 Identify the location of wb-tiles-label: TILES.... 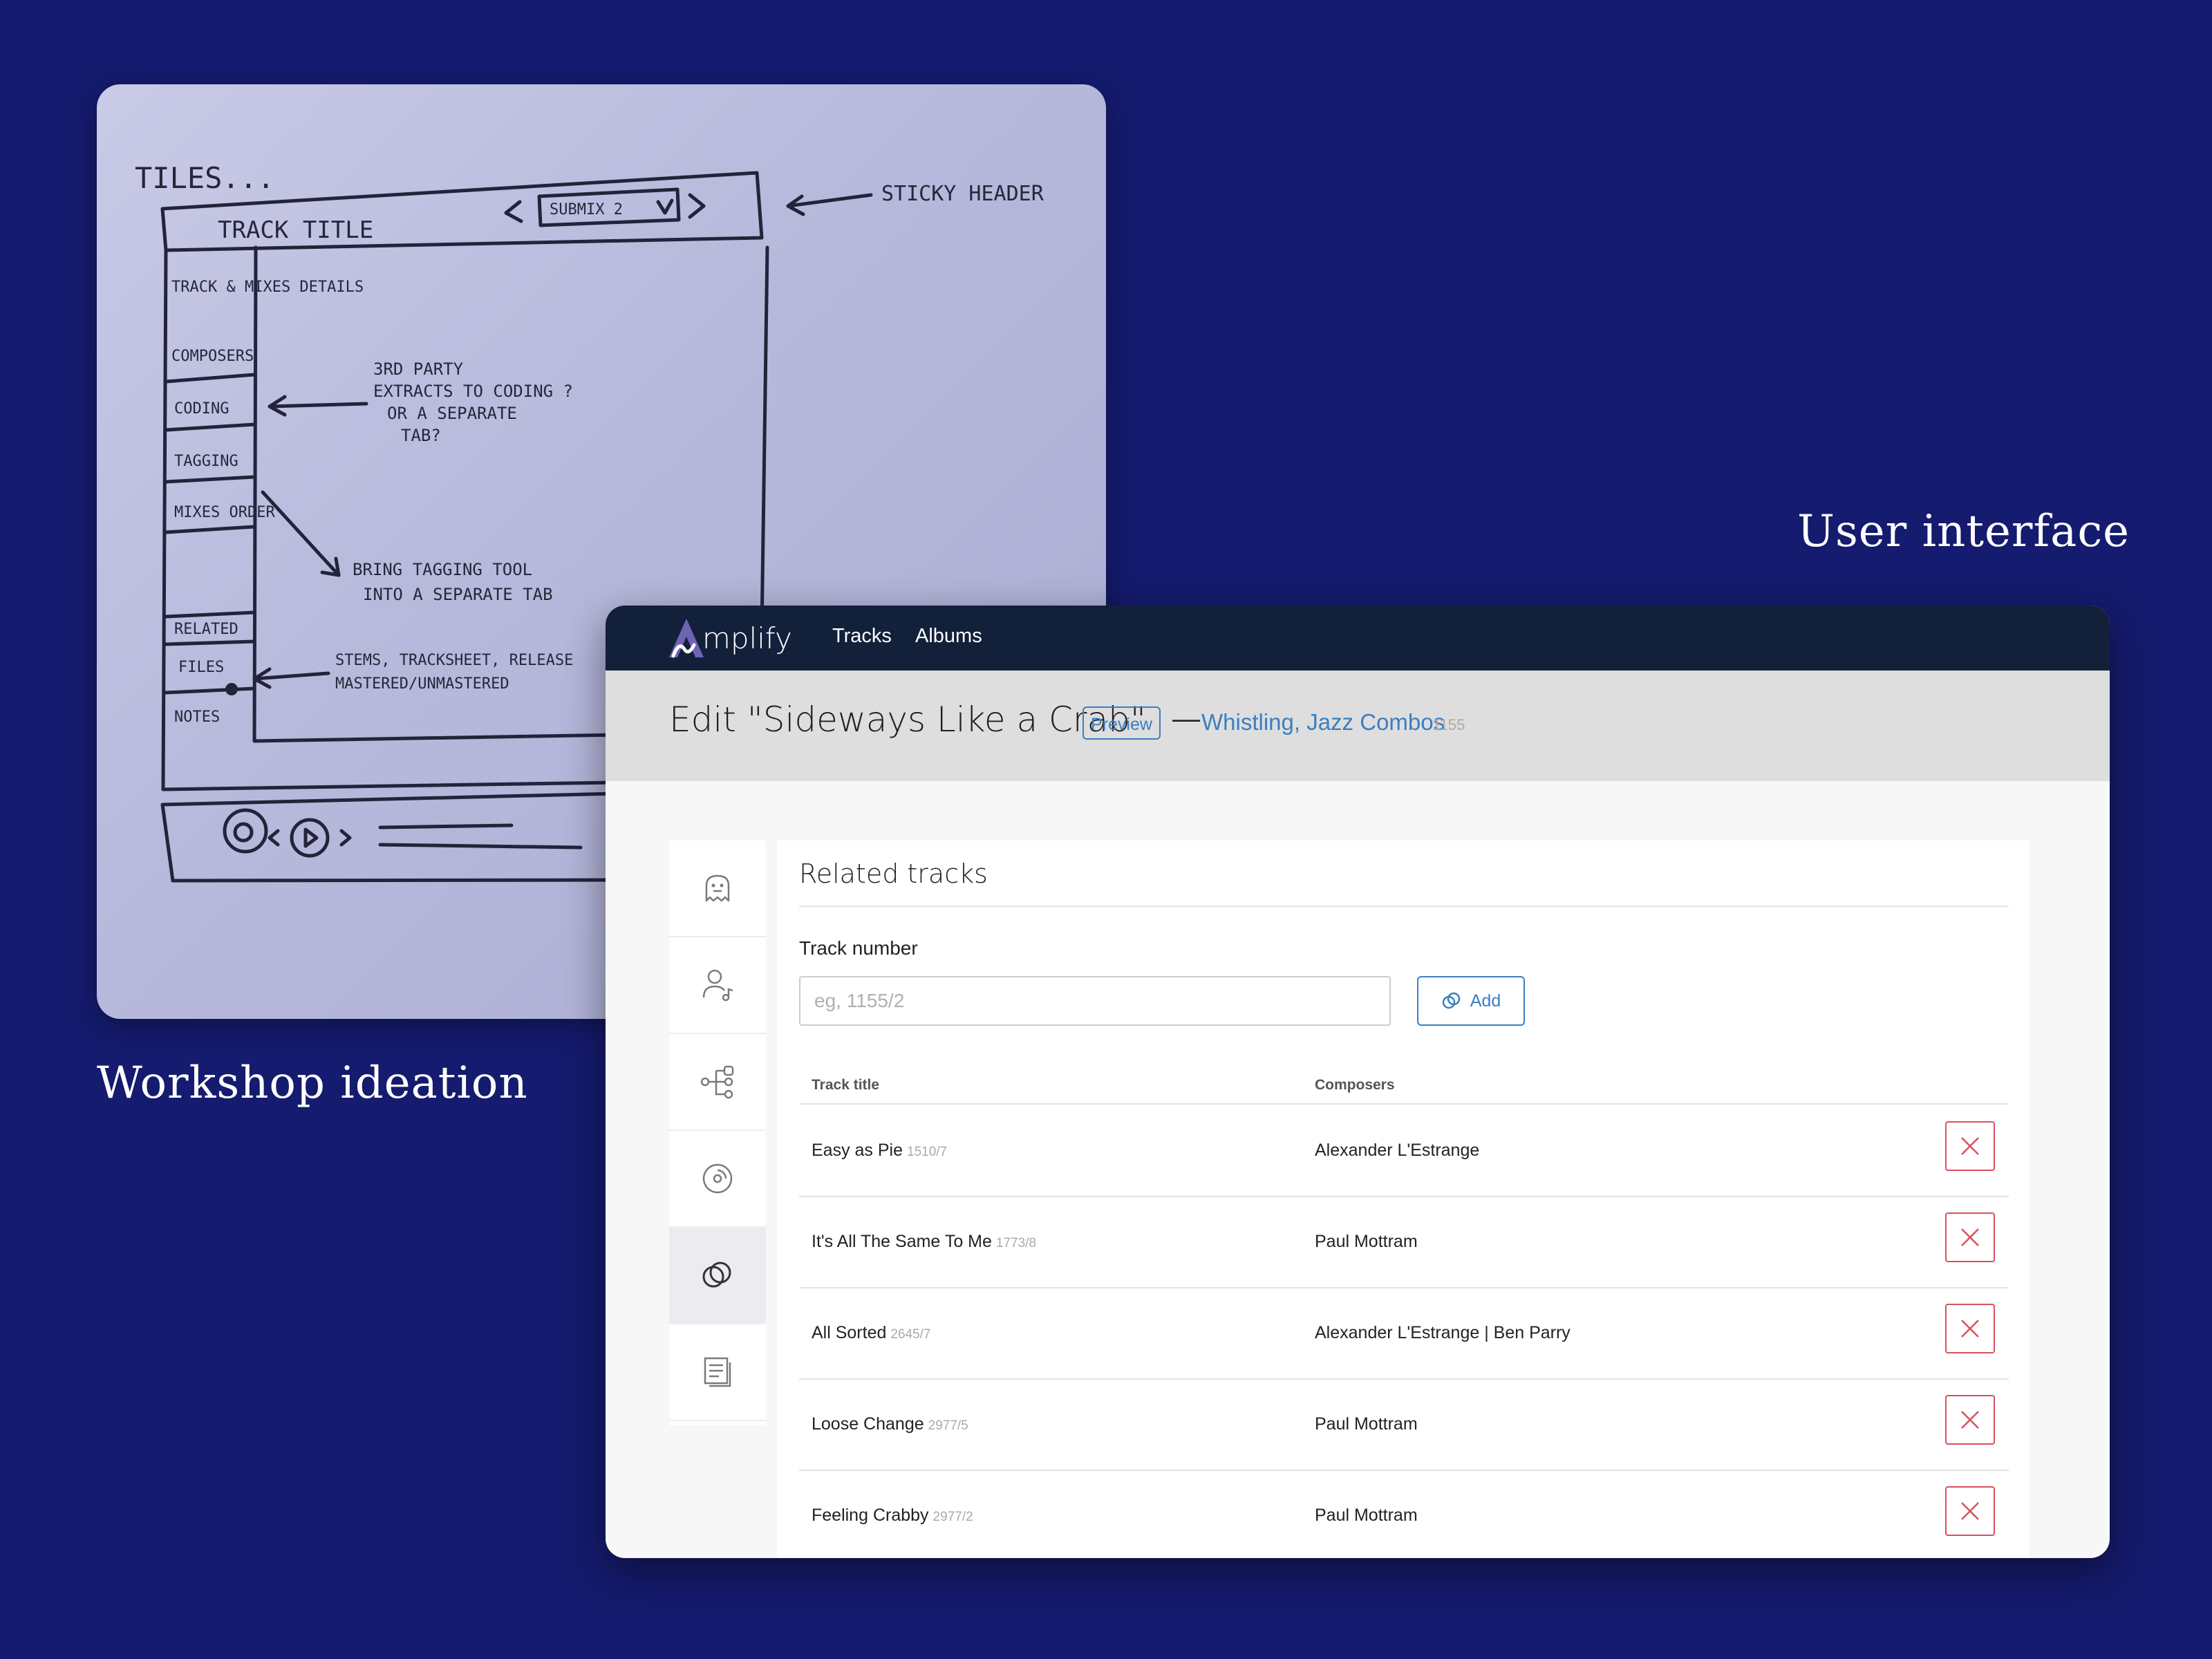
(204, 178).